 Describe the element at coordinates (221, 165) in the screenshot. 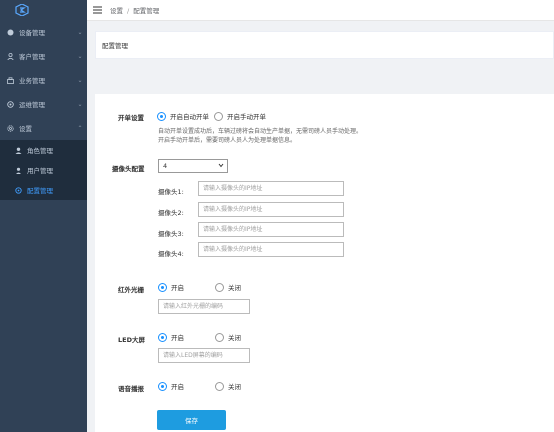

I see `chevron-down-icon` at that location.